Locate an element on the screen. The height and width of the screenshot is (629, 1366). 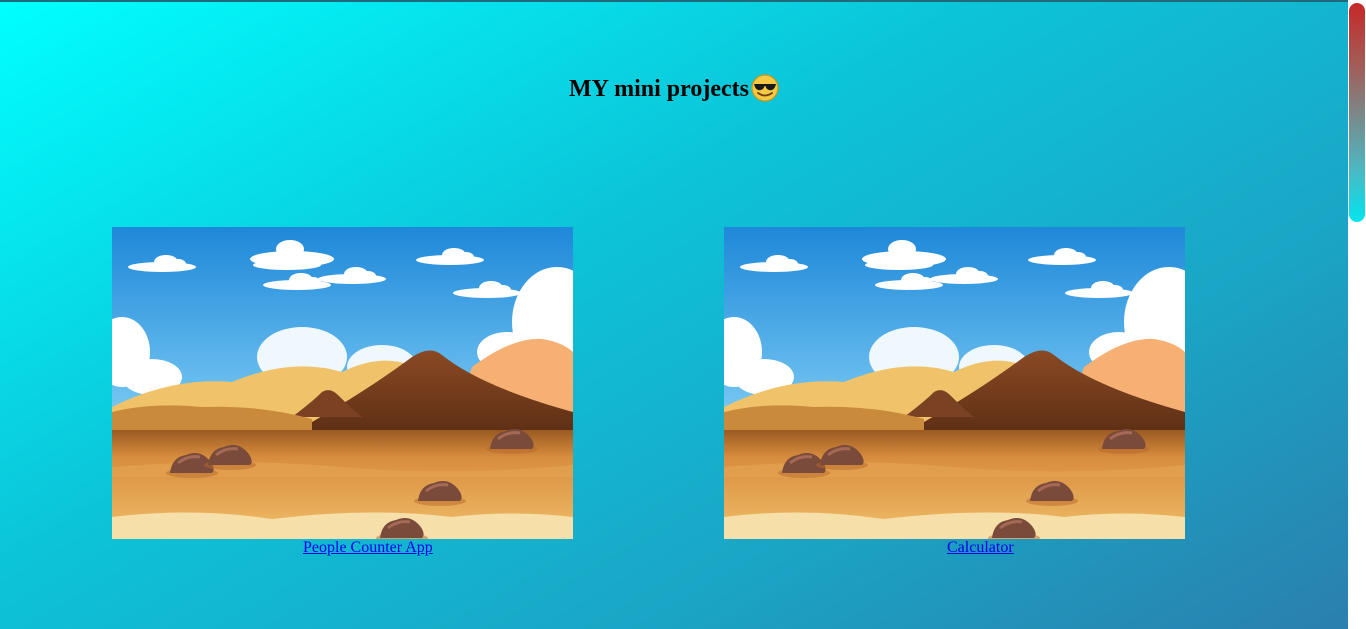
vertical-scrollbar is located at coordinates (1357, 314).